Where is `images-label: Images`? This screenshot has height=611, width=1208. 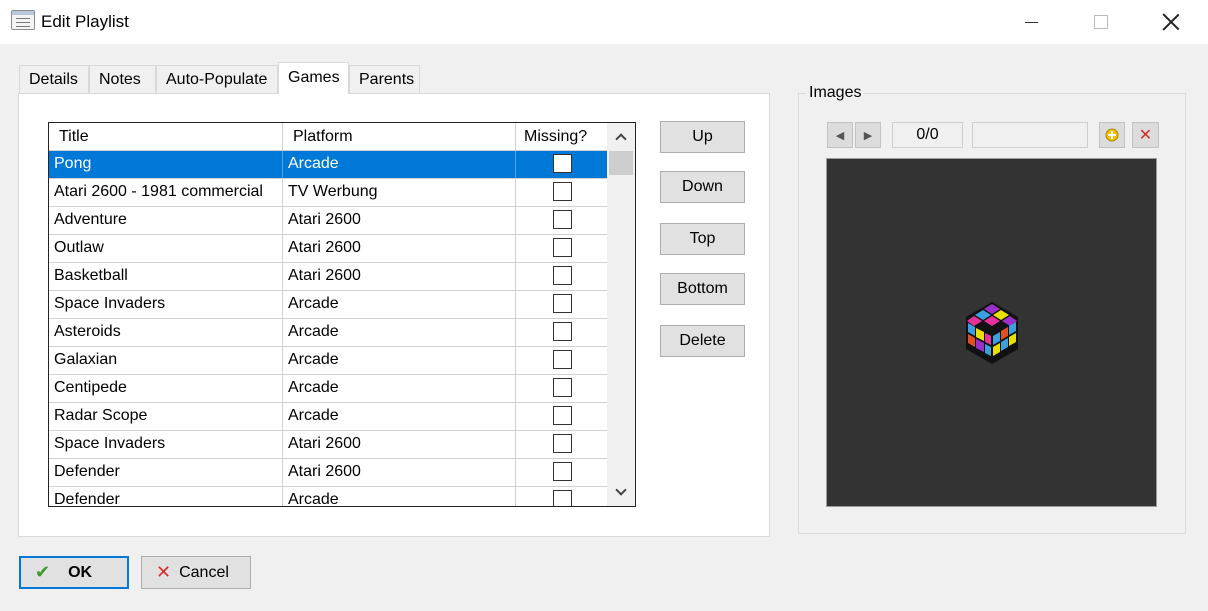 images-label: Images is located at coordinates (835, 93).